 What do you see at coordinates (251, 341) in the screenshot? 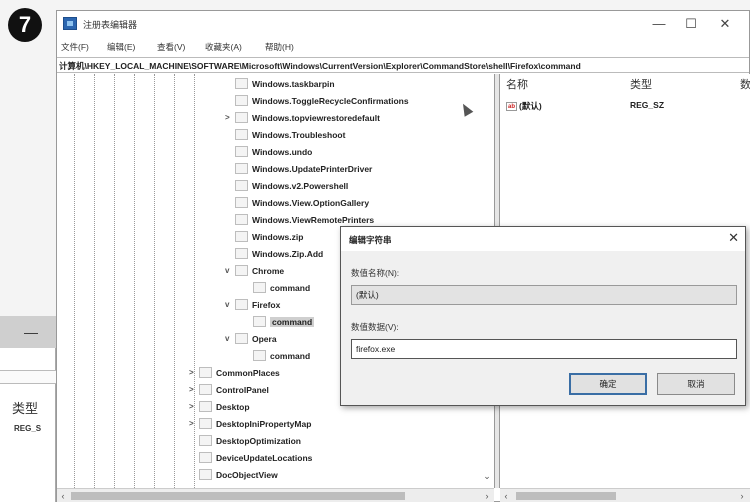
I see `tree-item: v Opera` at bounding box center [251, 341].